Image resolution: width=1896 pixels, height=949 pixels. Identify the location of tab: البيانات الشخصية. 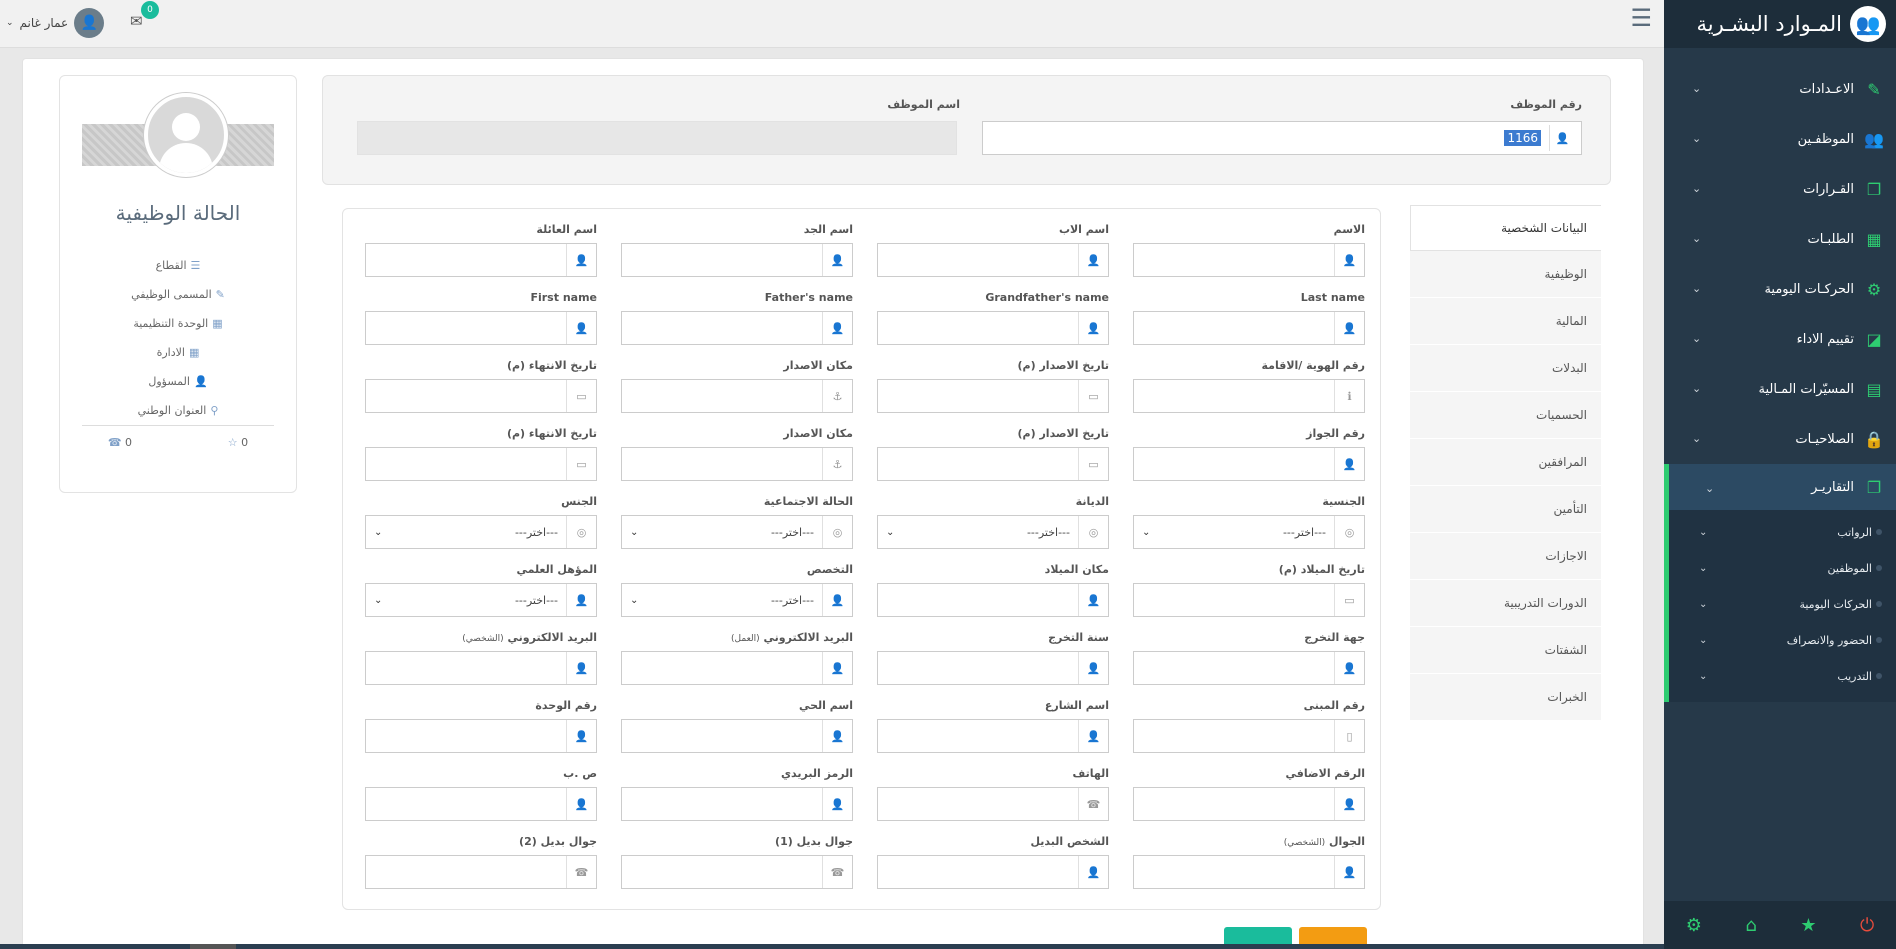
(1505, 228).